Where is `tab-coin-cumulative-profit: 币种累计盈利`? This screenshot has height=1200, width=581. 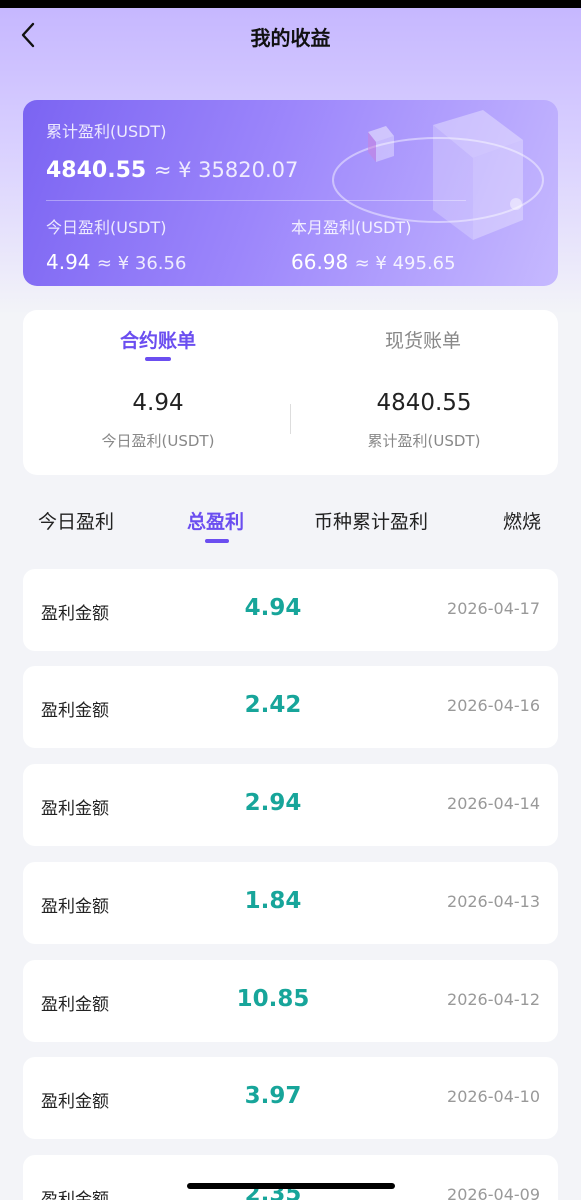
tab-coin-cumulative-profit: 币种累计盈利 is located at coordinates (371, 520).